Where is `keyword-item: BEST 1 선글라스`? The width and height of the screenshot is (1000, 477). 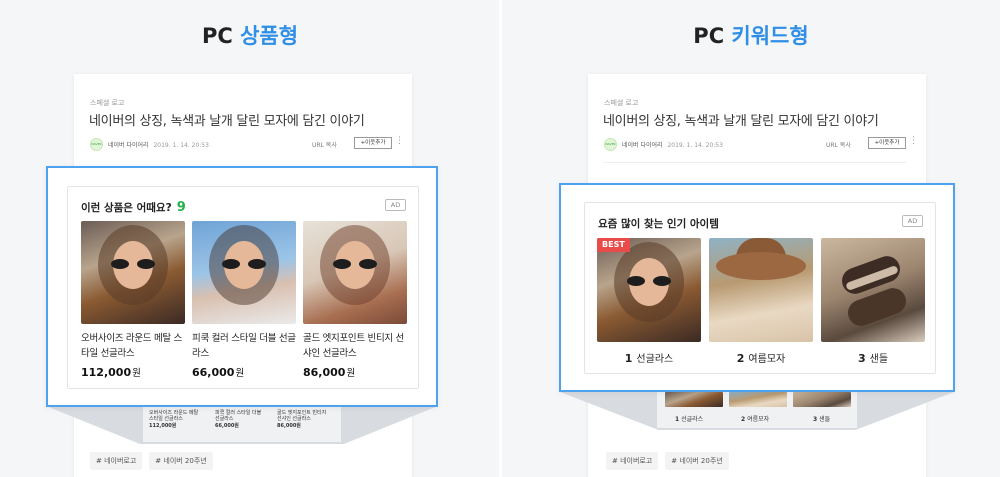
keyword-item: BEST 1 선글라스 is located at coordinates (649, 301).